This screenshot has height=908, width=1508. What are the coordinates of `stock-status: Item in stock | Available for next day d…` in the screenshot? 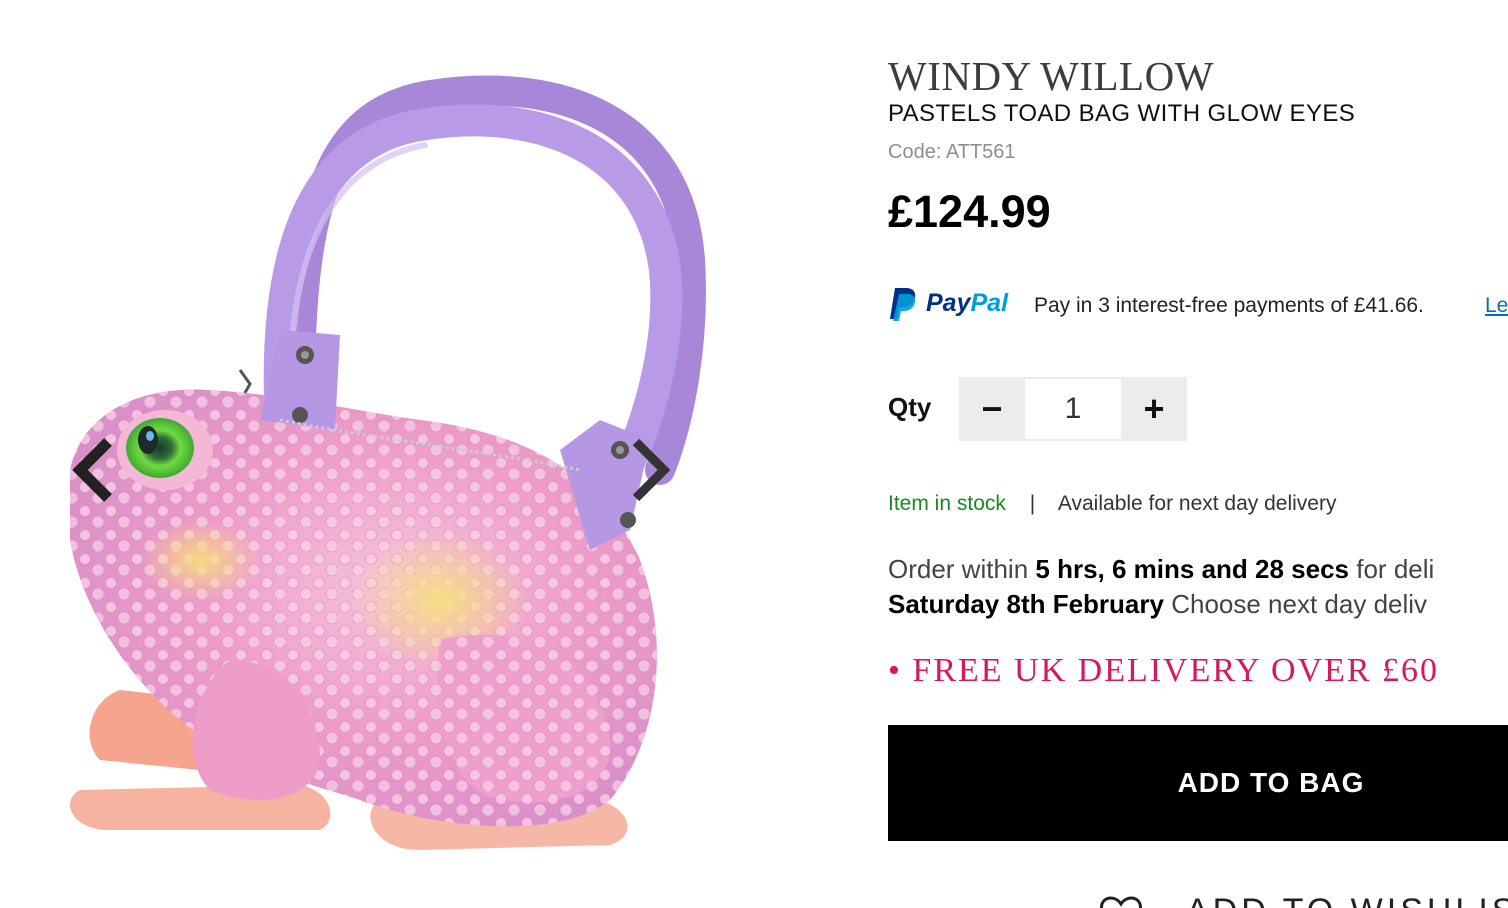 It's located at (1112, 504).